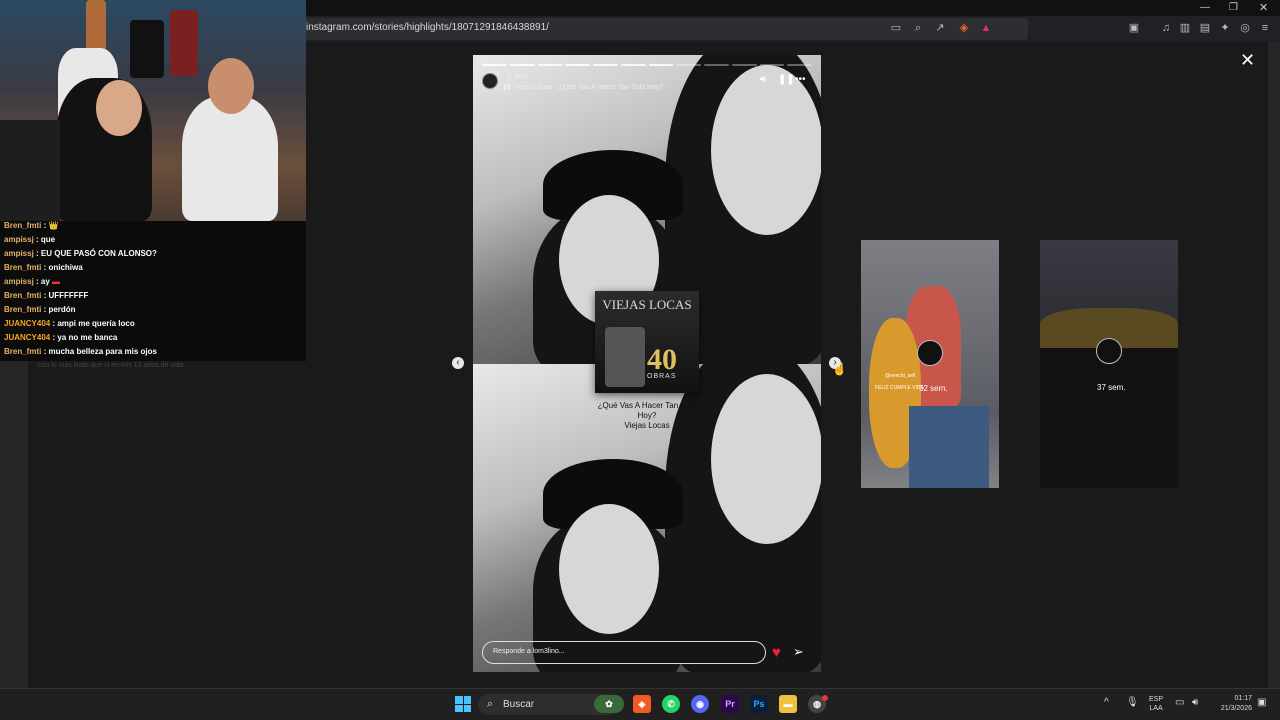  I want to click on notification-dot, so click(825, 698).